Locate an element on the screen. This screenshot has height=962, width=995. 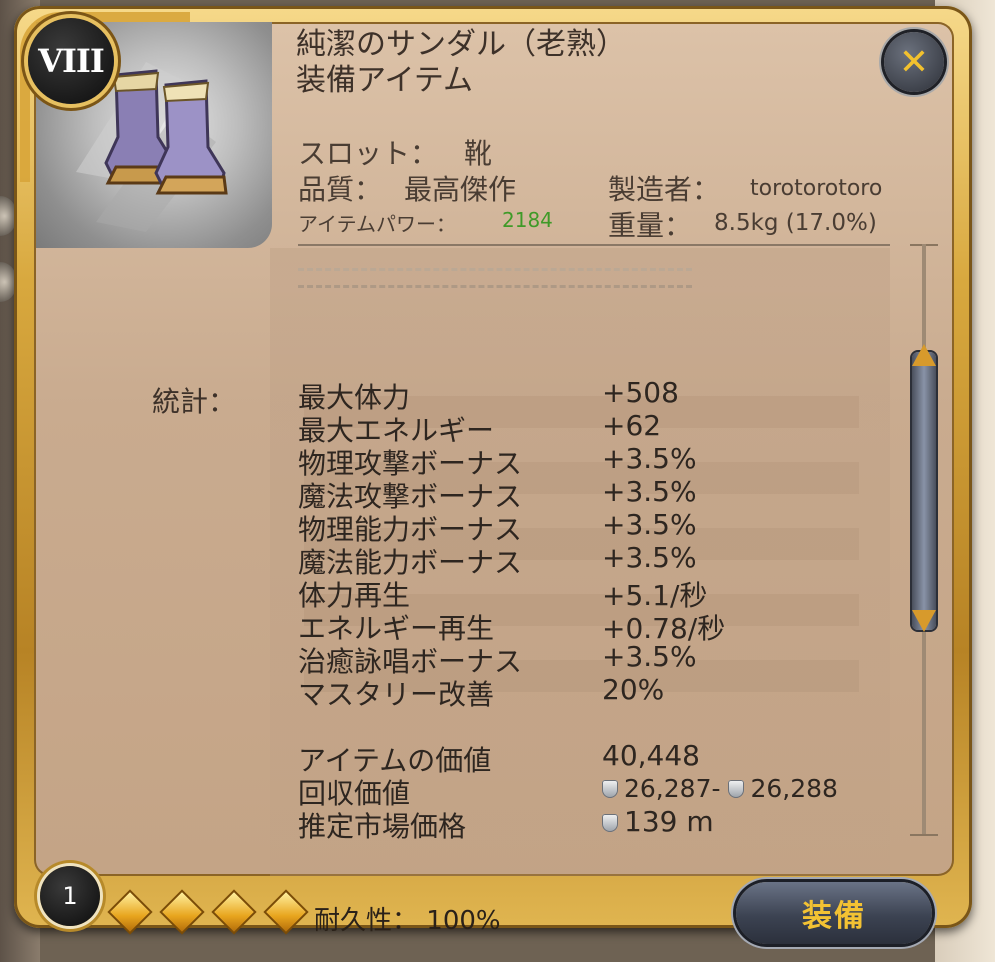
stat-value: 20% is located at coordinates (633, 689).